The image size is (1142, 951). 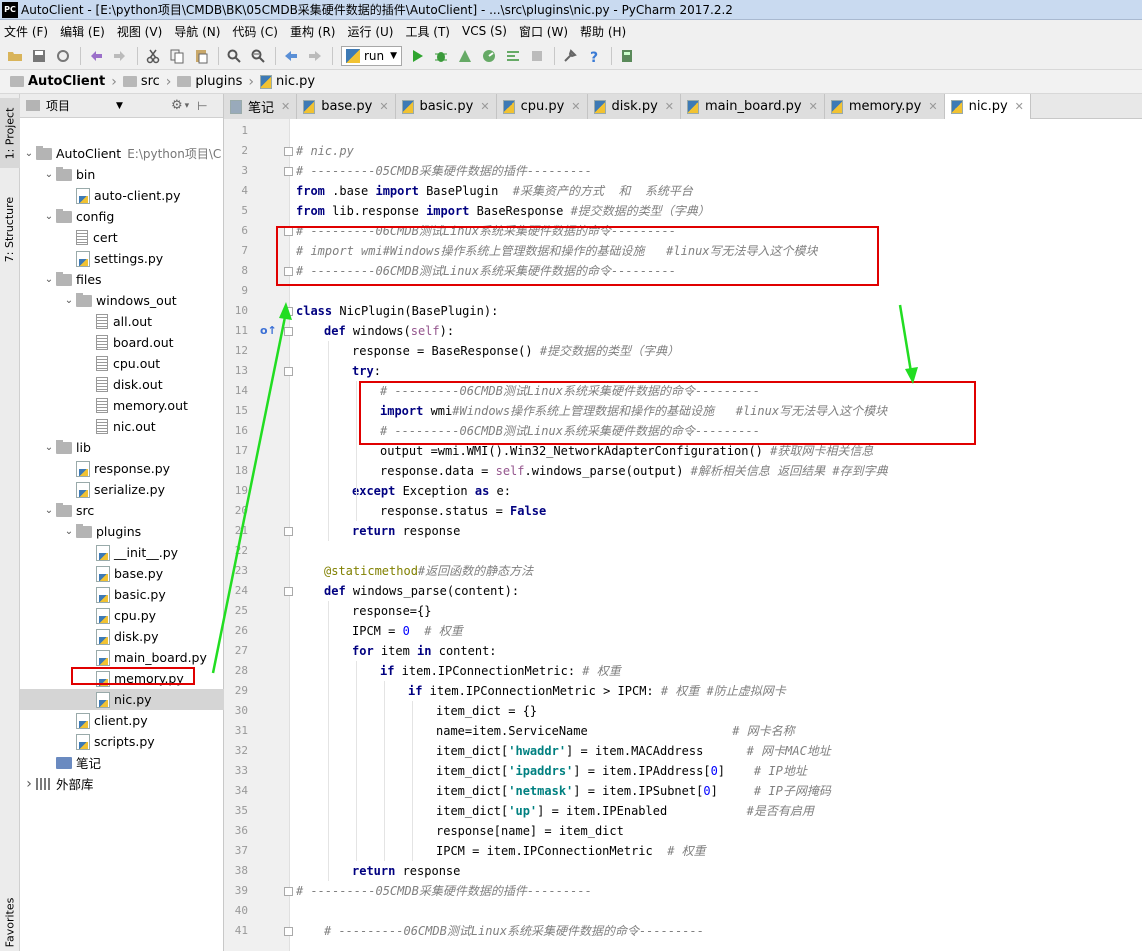 I want to click on override-method-icon: o↑, so click(x=268, y=331).